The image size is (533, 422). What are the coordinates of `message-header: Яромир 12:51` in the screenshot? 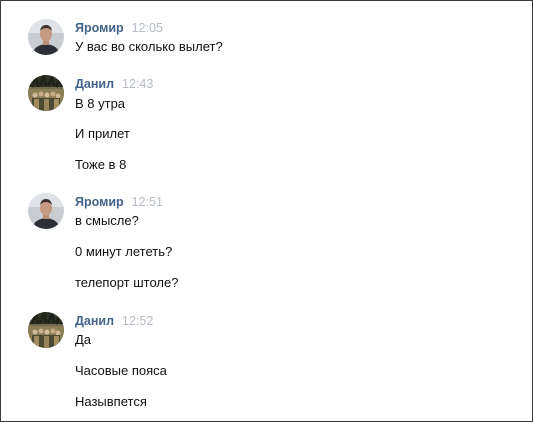 It's located at (119, 202).